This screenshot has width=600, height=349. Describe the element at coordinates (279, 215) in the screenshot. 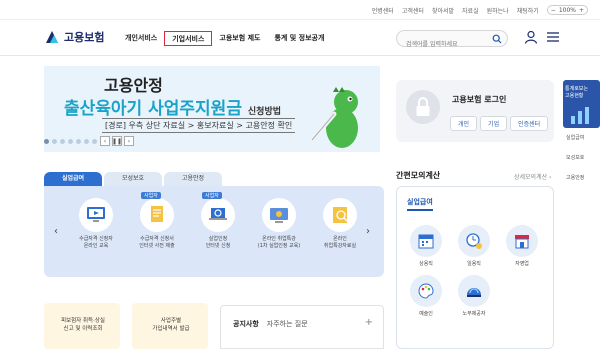

I see `online-lecture-icon` at that location.